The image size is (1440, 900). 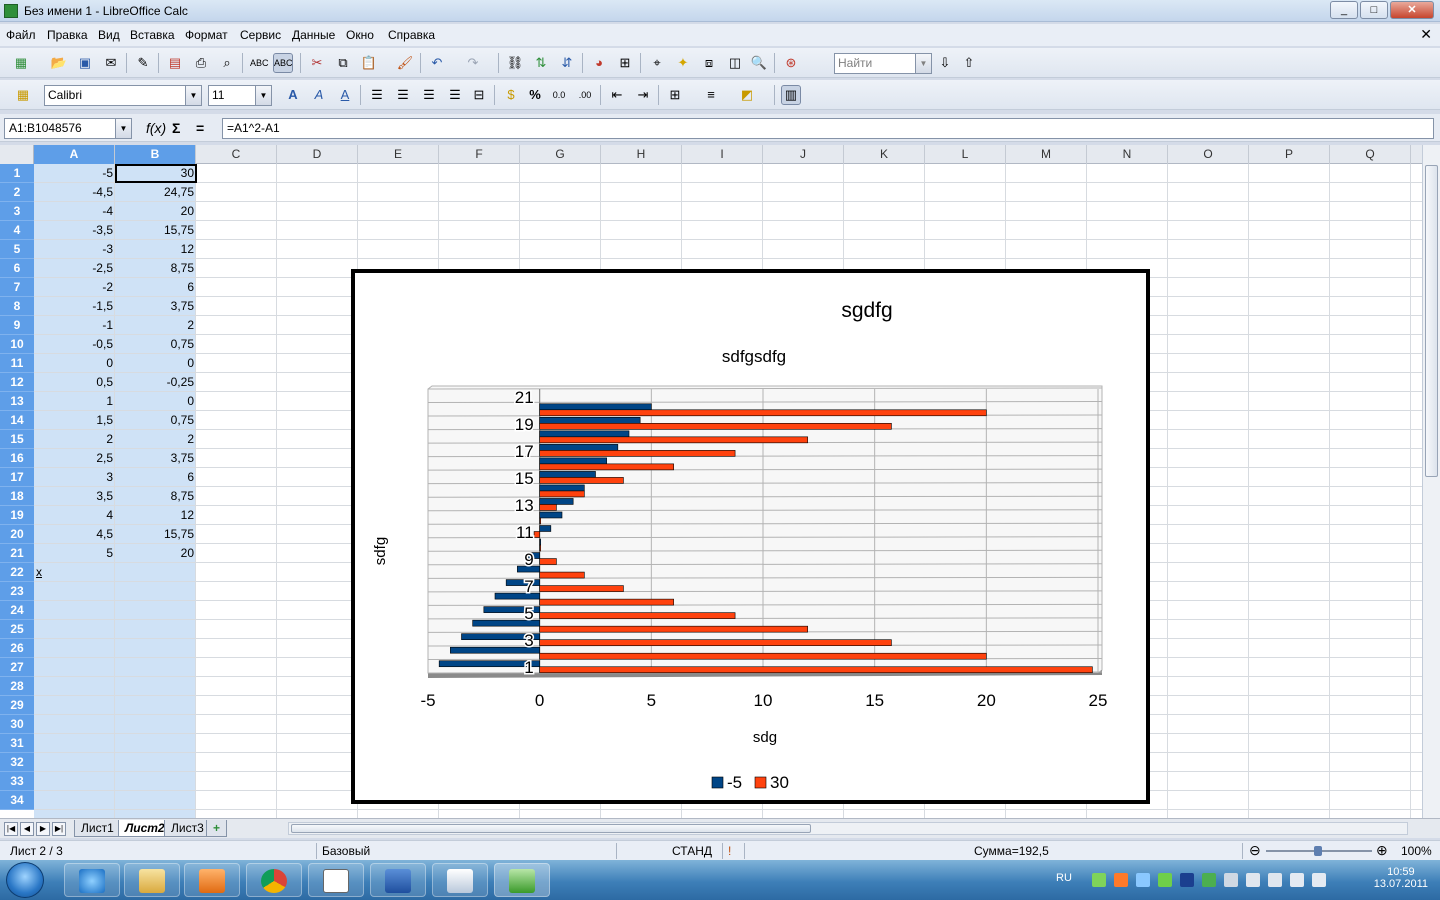 I want to click on row-header-8: 8, so click(x=17, y=306).